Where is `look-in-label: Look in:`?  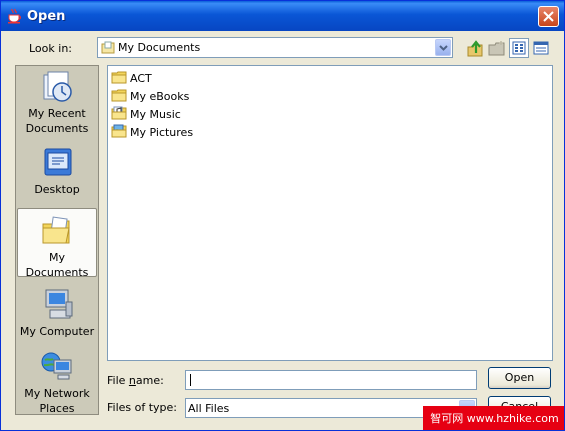 look-in-label: Look in: is located at coordinates (50, 48).